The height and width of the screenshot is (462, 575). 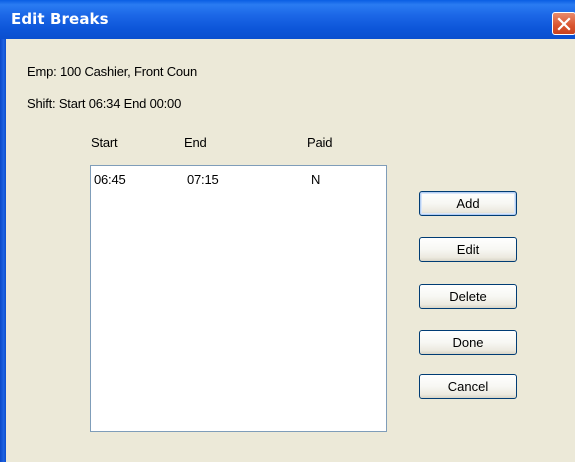 I want to click on column-header-end: End, so click(x=195, y=142).